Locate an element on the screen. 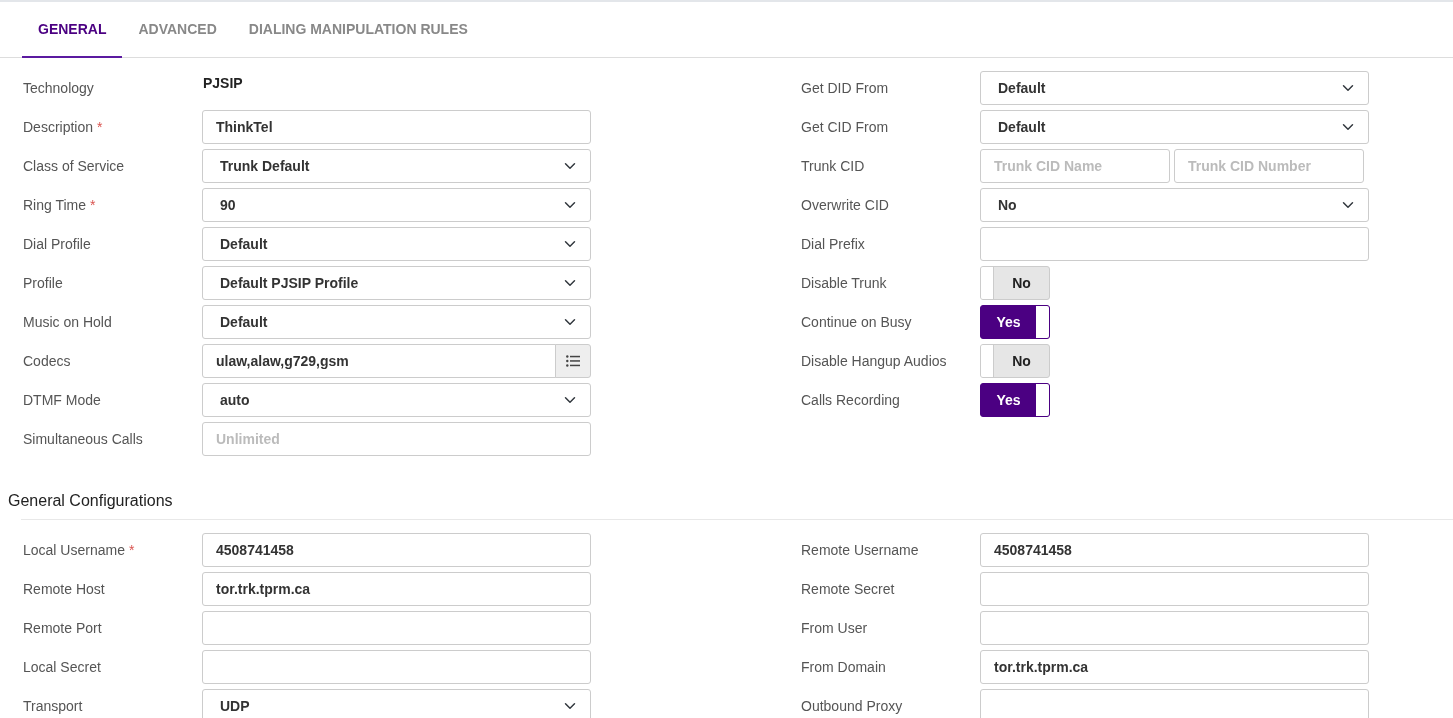 Image resolution: width=1453 pixels, height=718 pixels. field-label: Local Secret is located at coordinates (62, 666).